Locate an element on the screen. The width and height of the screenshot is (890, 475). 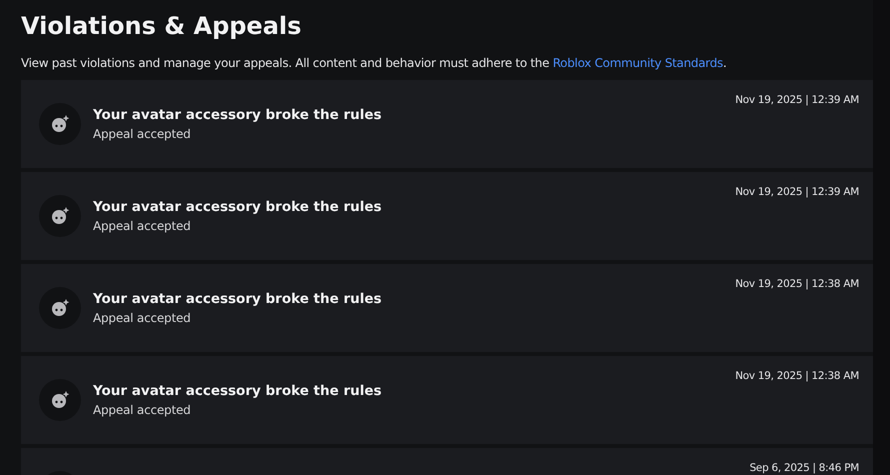
violation-card: Sep 6, 2025 | 8:46 PM is located at coordinates (447, 461).